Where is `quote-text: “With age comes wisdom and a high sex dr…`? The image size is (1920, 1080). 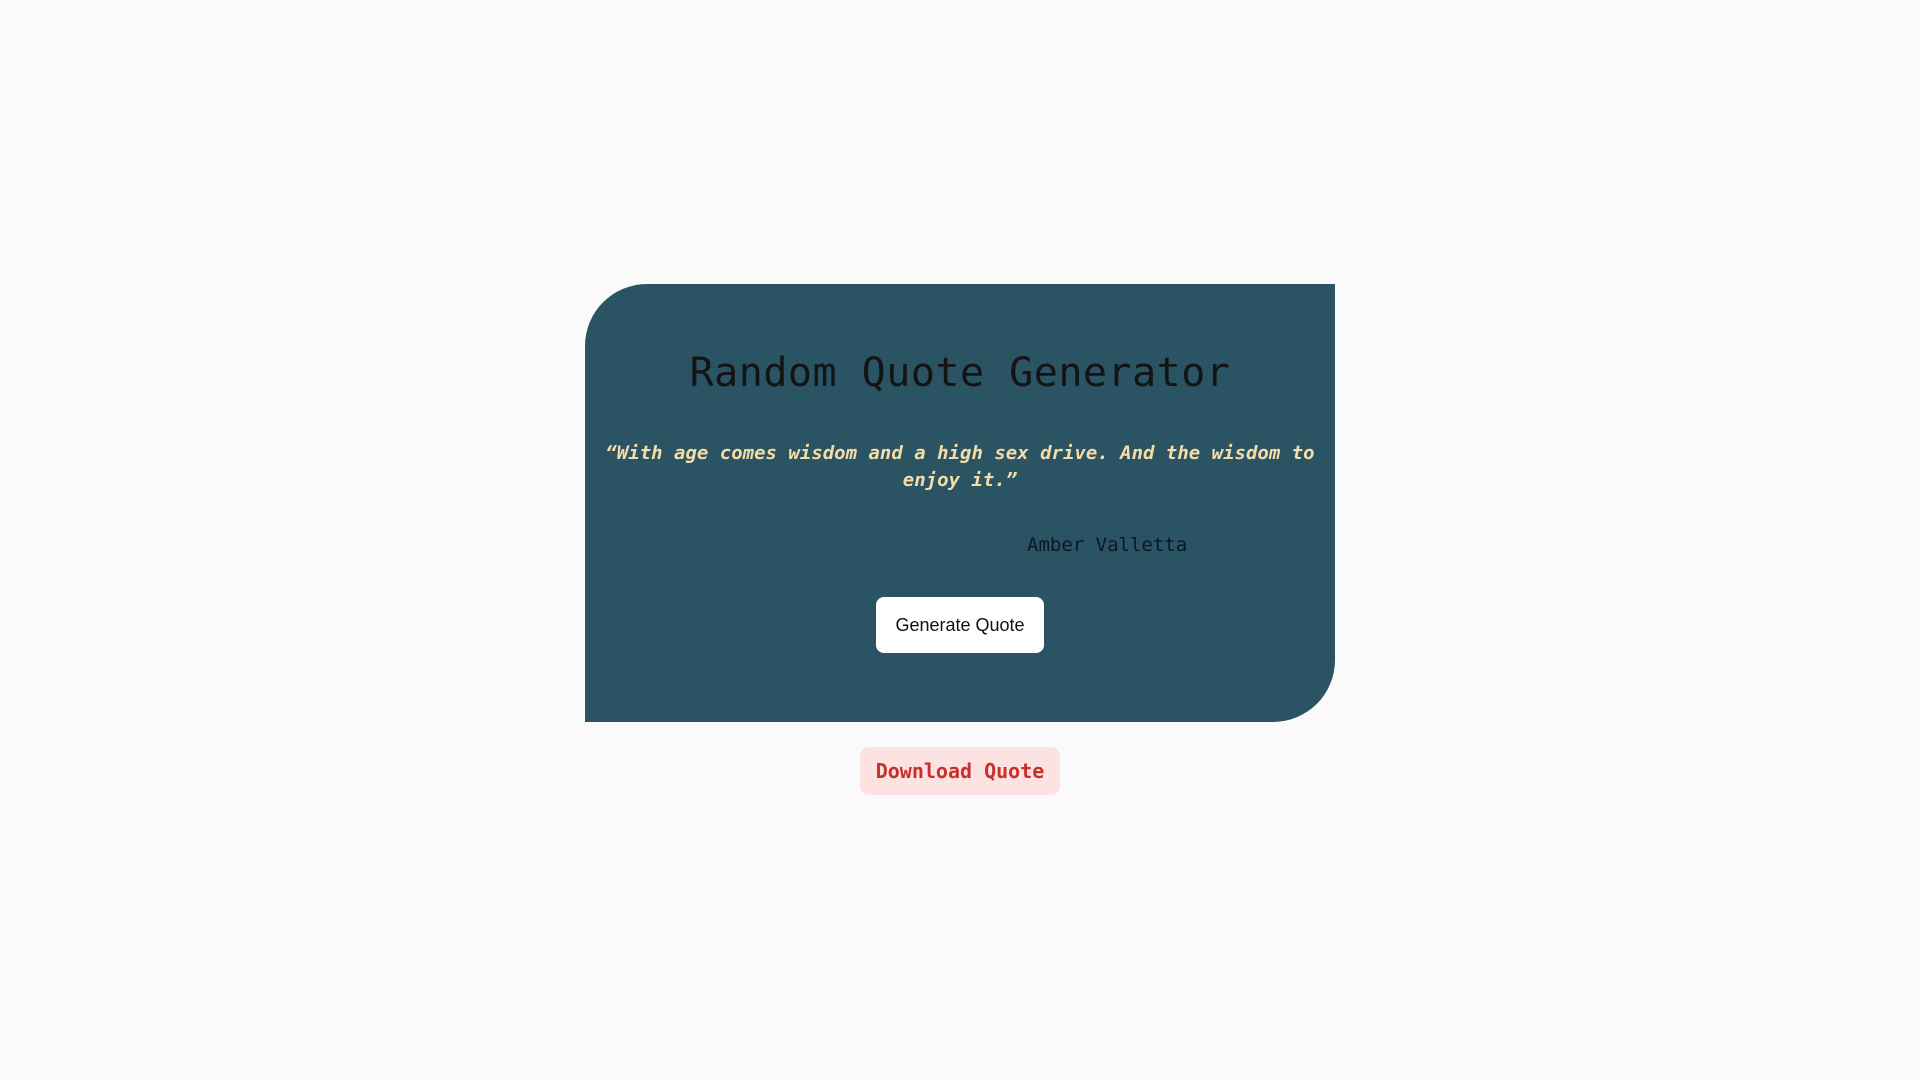 quote-text: “With age comes wisdom and a high sex dr… is located at coordinates (960, 466).